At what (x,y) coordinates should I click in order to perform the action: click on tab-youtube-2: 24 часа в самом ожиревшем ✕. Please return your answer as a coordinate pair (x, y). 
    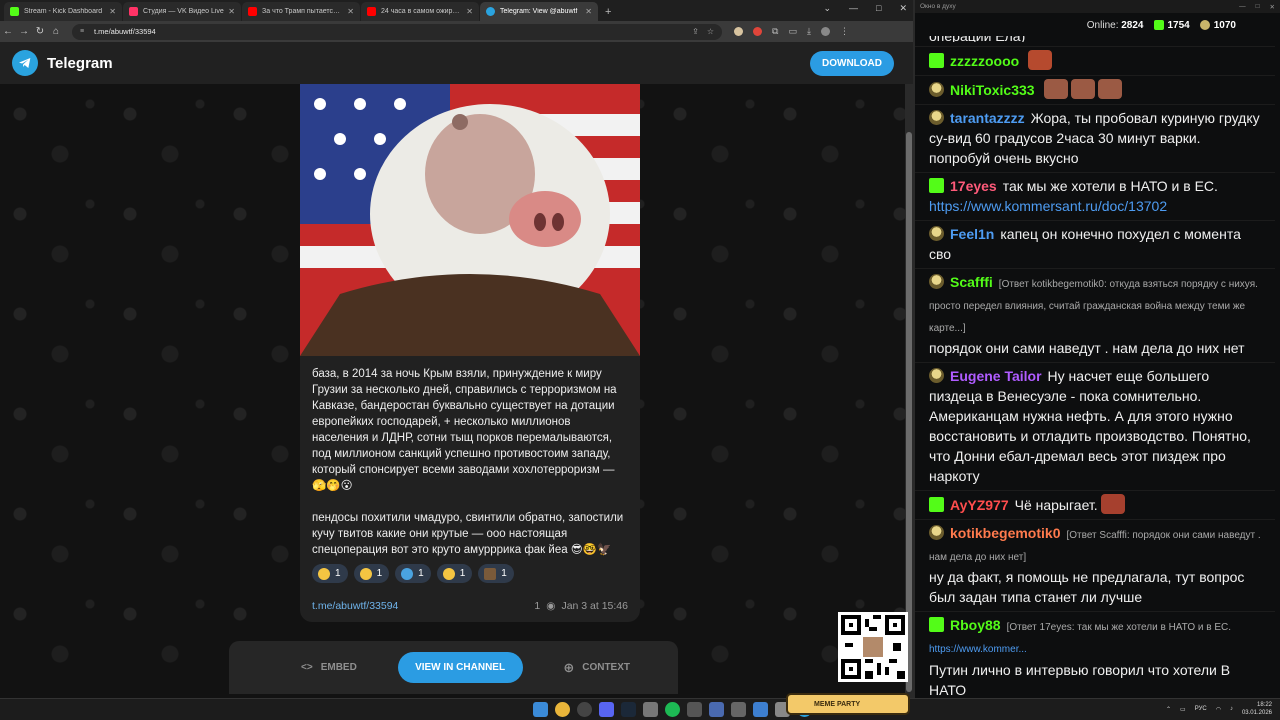
    Looking at the image, I should click on (420, 11).